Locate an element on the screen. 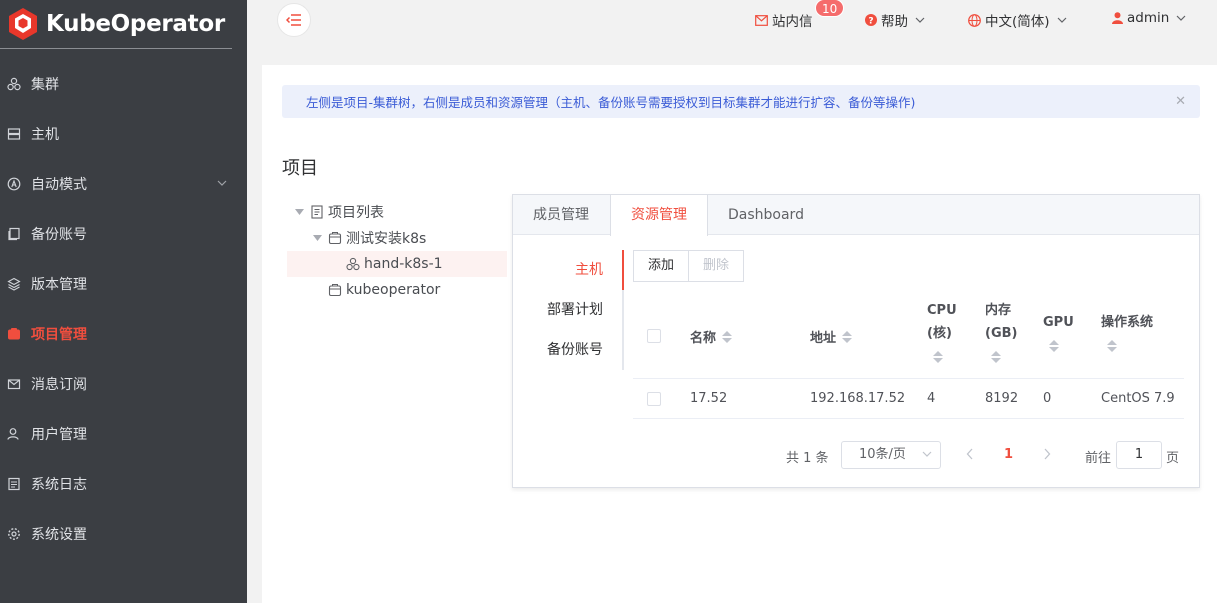 This screenshot has height=603, width=1217. sidebar-item-host: 主机 is located at coordinates (123, 134).